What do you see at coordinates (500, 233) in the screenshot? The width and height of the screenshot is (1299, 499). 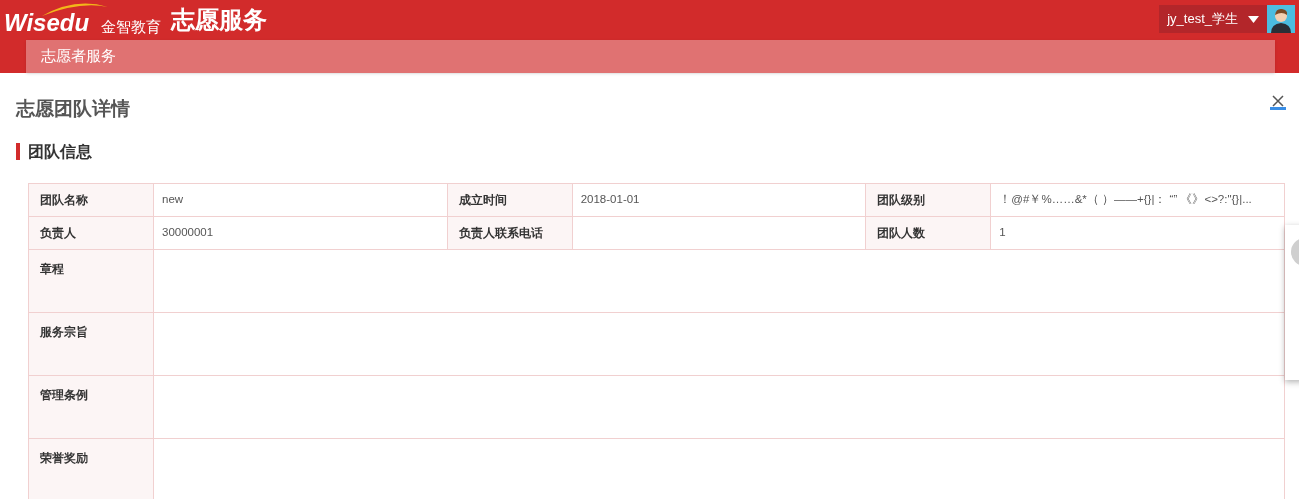 I see `field-label: 负责人联系电话` at bounding box center [500, 233].